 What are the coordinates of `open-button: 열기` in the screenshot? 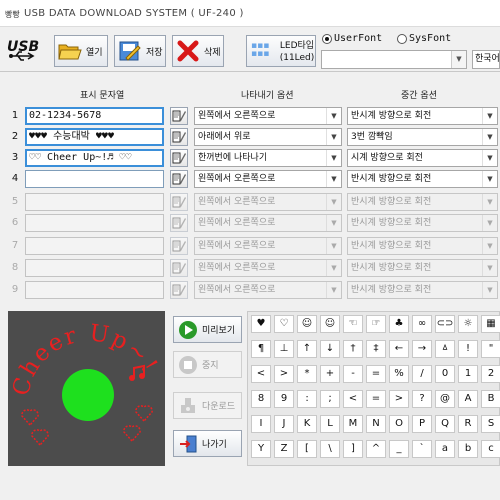 It's located at (81, 51).